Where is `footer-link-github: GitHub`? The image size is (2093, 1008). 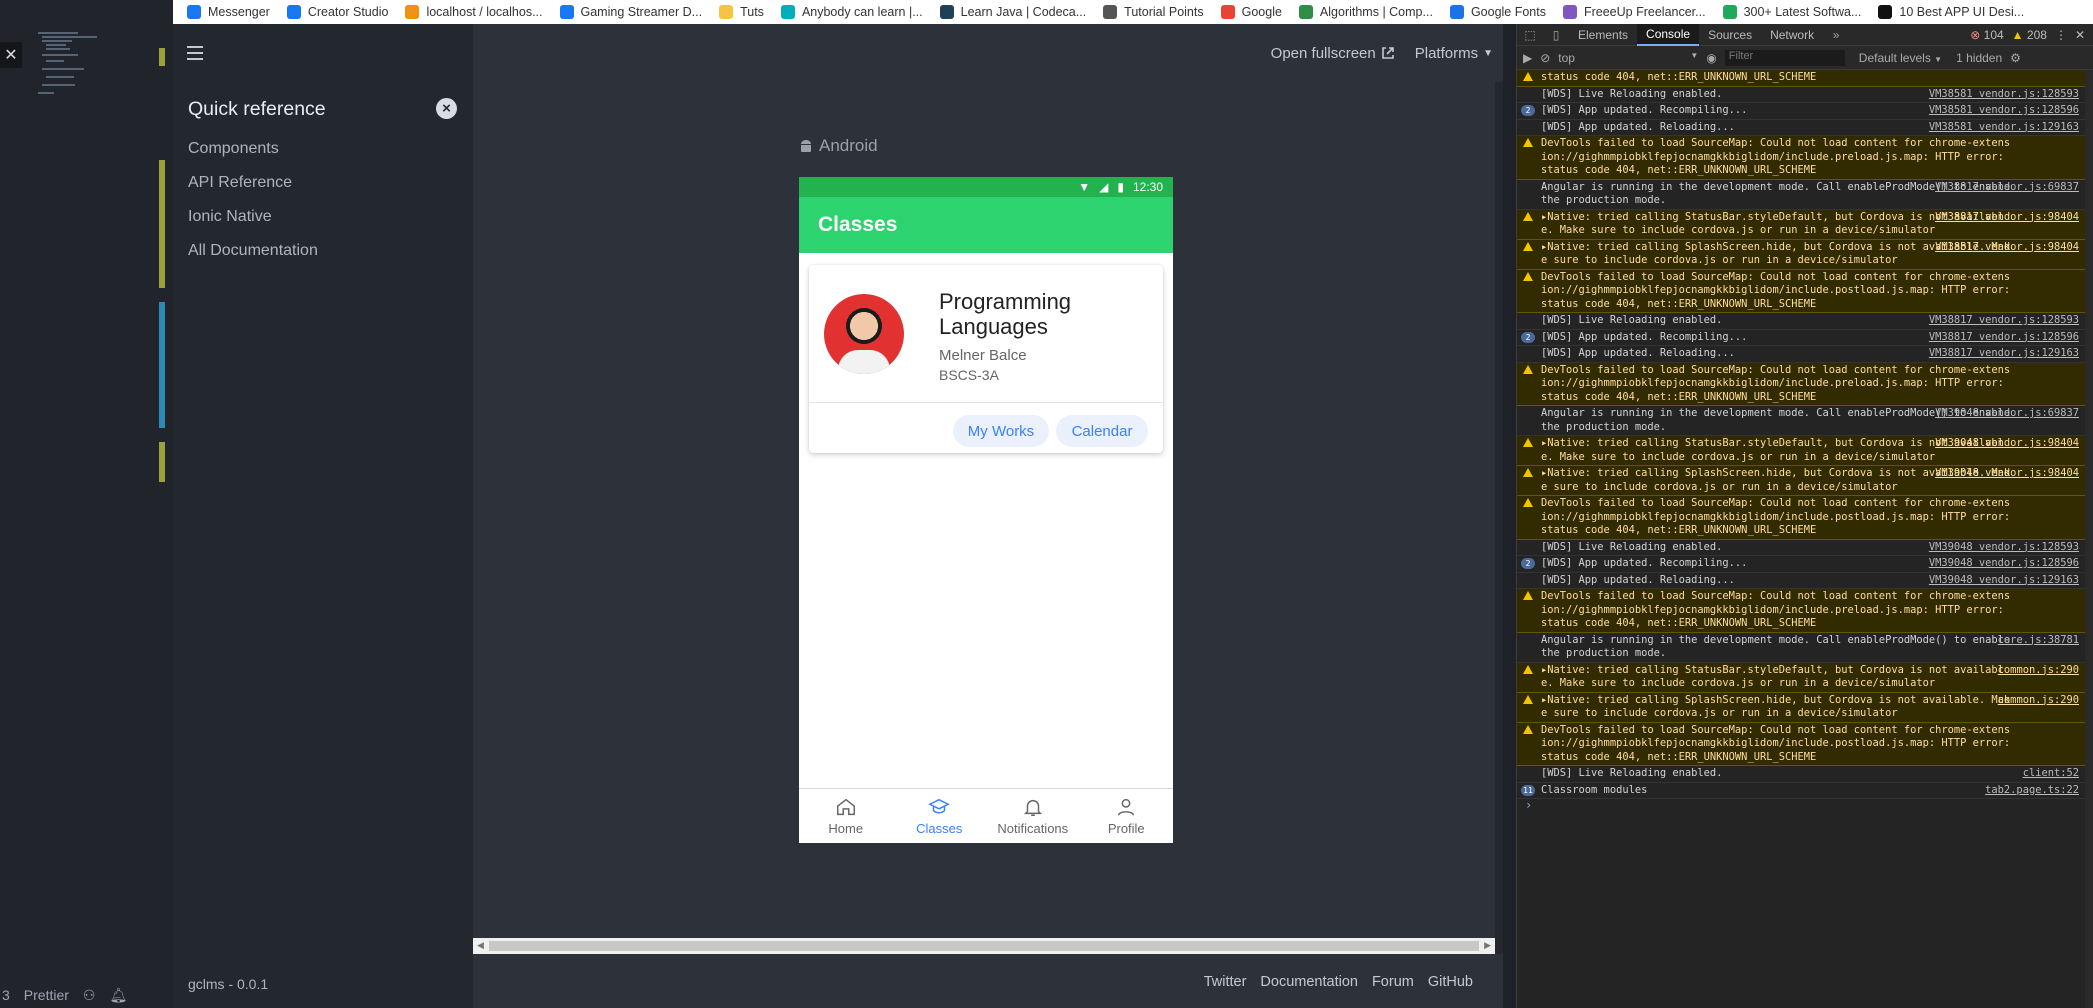 footer-link-github: GitHub is located at coordinates (1450, 982).